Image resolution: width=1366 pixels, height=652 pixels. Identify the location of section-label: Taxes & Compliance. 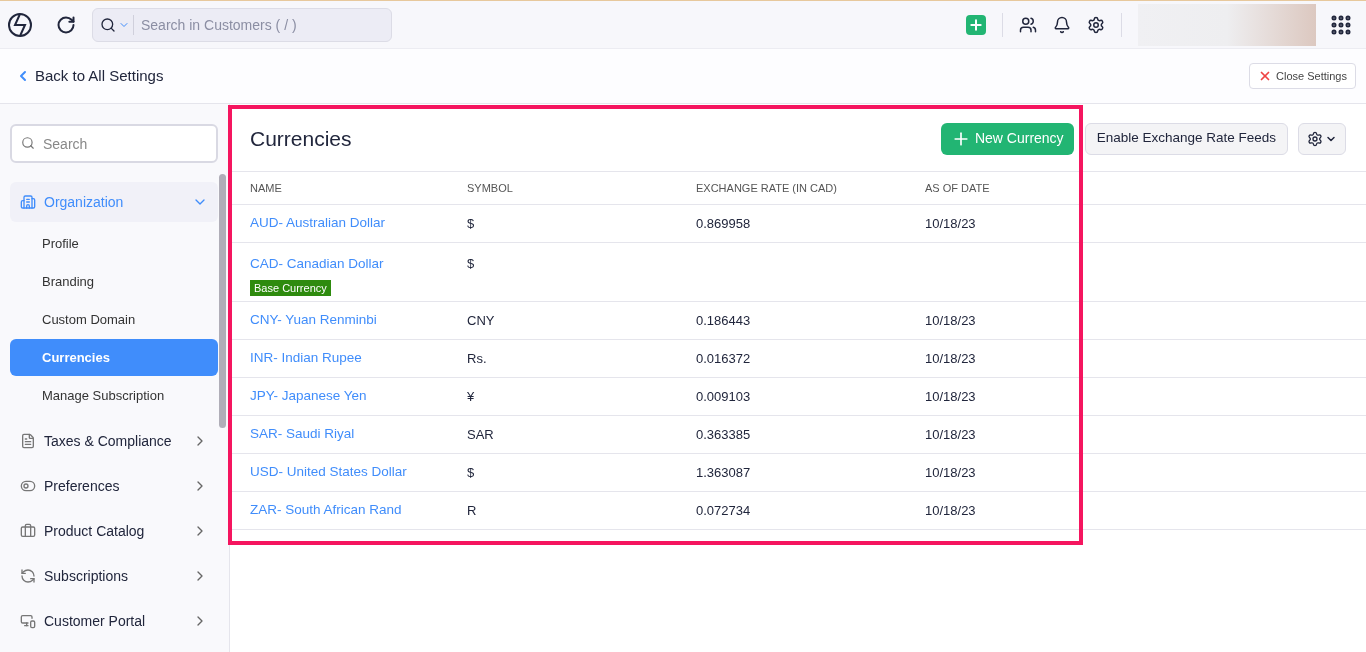
(108, 441).